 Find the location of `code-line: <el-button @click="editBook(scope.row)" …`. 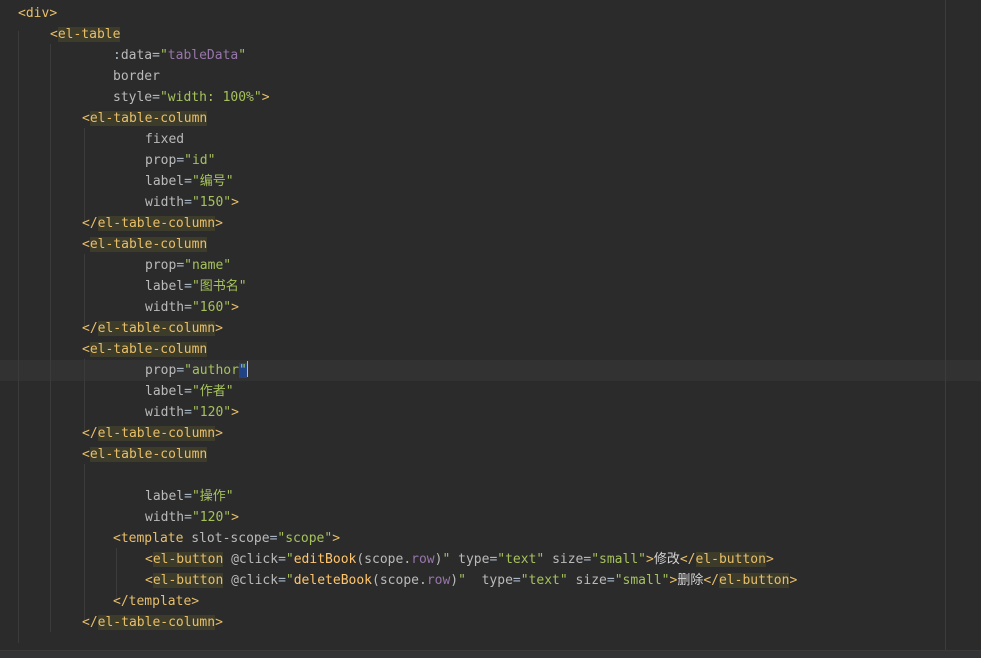

code-line: <el-button @click="editBook(scope.row)" … is located at coordinates (459, 559).